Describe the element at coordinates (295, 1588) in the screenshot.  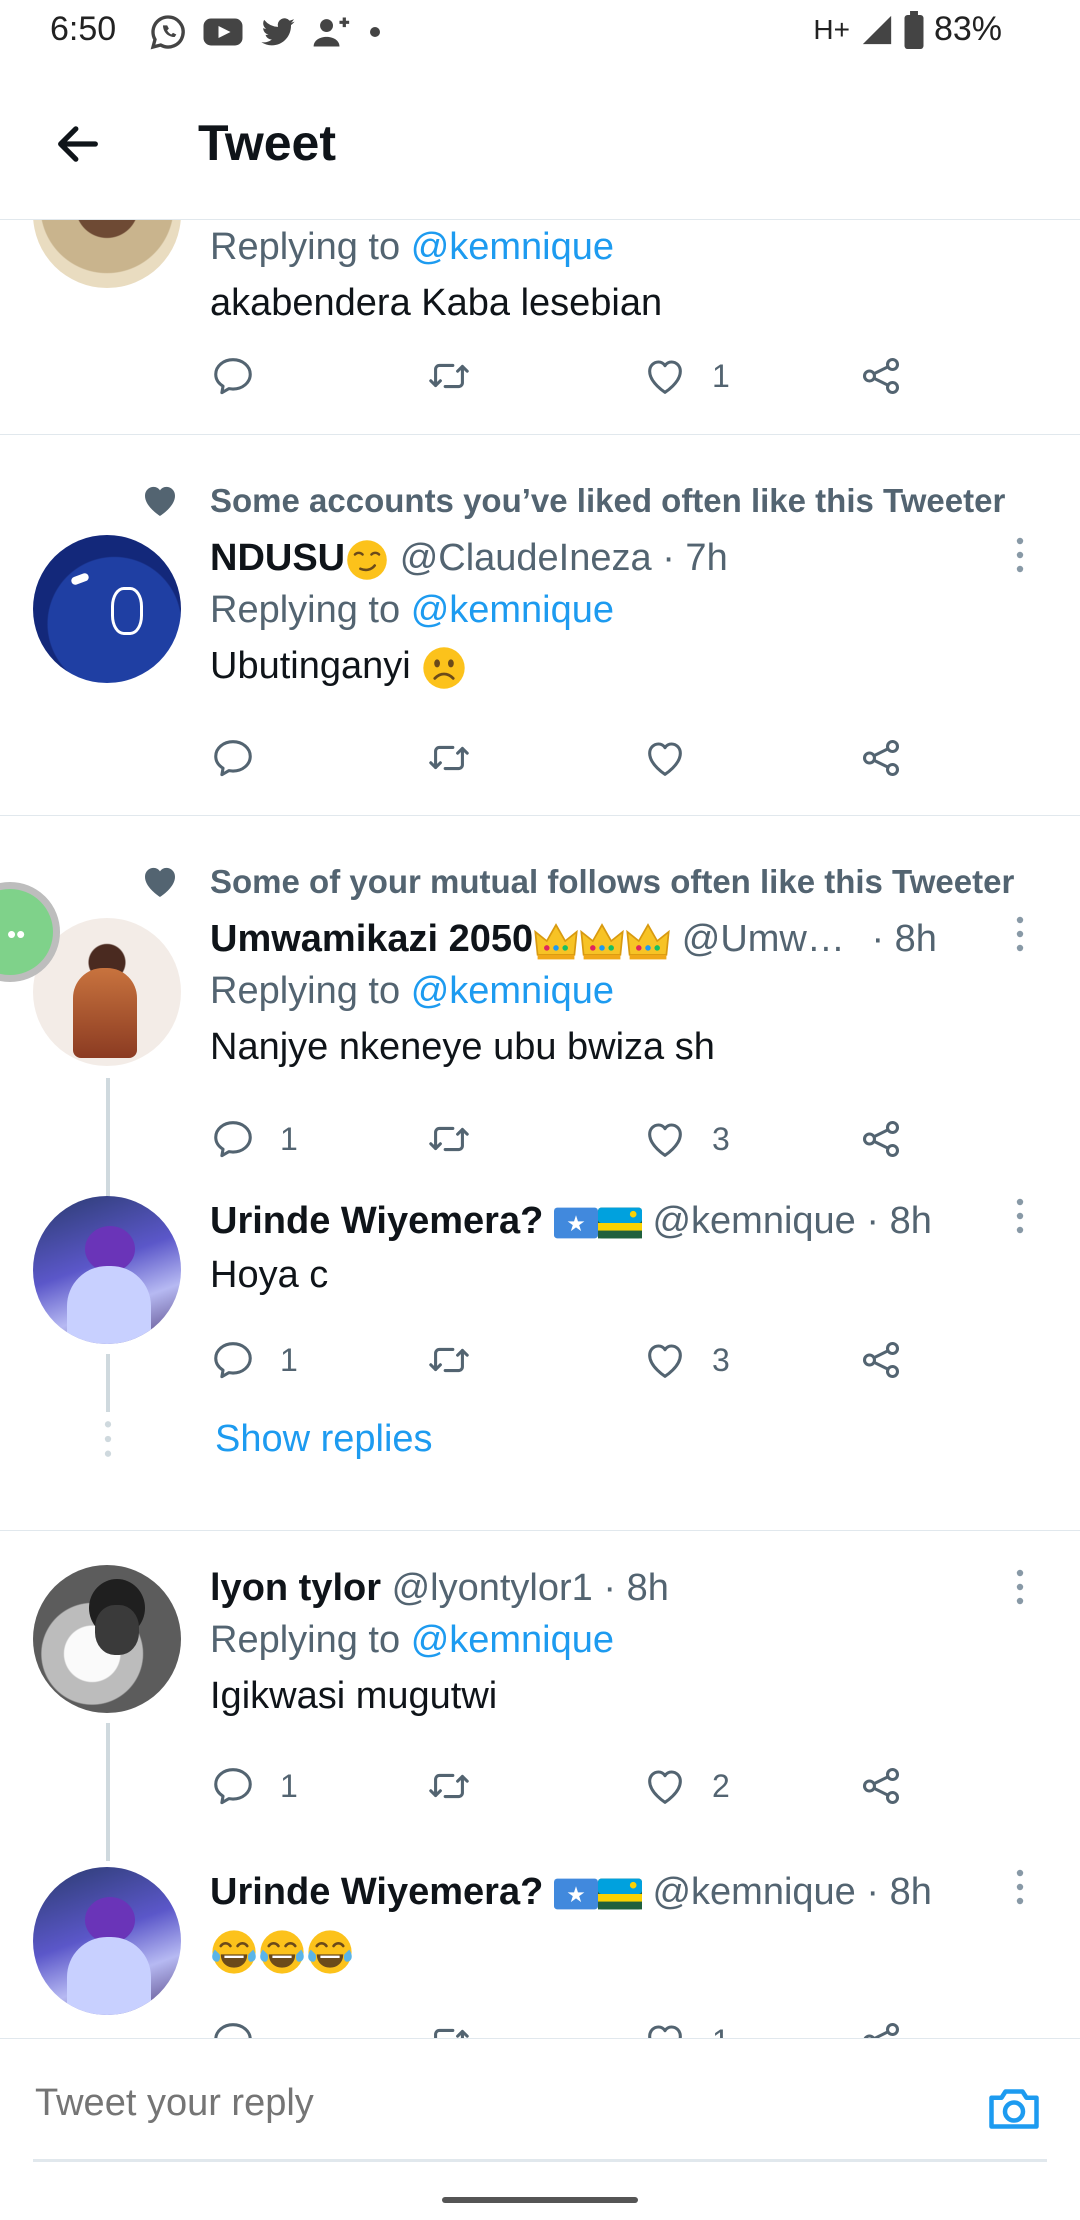
I see `display-name: lyon tylor` at that location.